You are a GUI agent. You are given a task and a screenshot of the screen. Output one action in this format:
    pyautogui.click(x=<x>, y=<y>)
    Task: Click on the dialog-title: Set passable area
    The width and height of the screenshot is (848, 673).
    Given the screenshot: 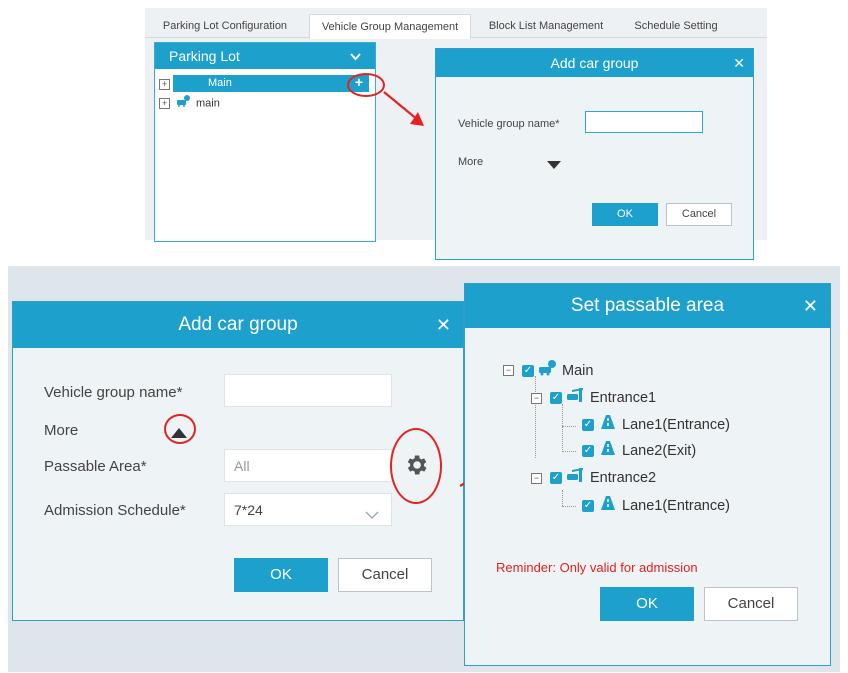 What is the action you would take?
    pyautogui.click(x=647, y=305)
    